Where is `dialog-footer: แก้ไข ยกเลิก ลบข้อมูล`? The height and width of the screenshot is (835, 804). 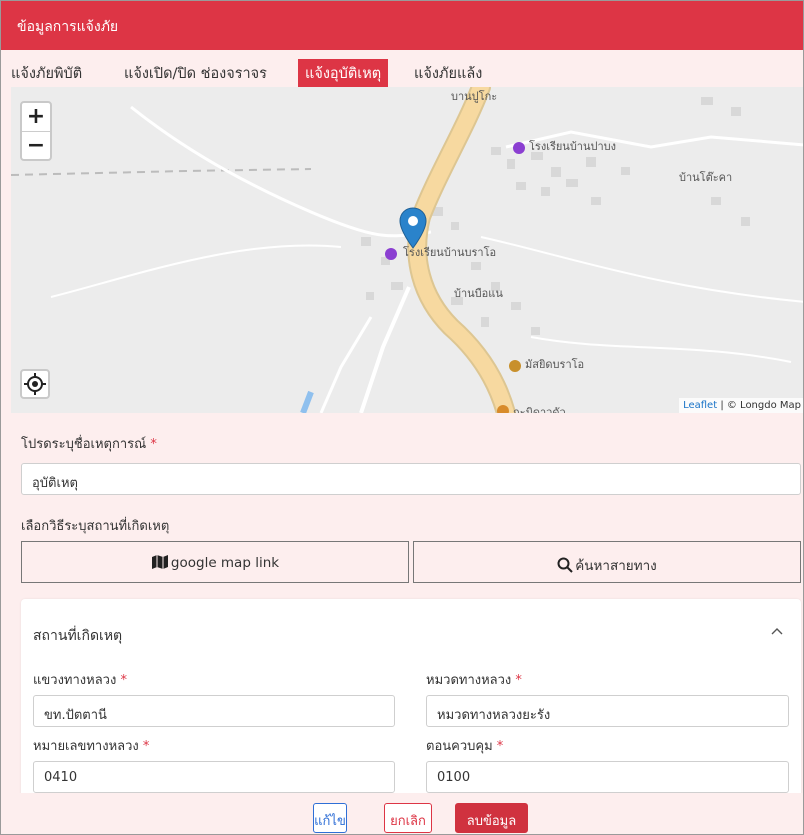 dialog-footer: แก้ไข ยกเลิก ลบข้อมูล is located at coordinates (402, 813).